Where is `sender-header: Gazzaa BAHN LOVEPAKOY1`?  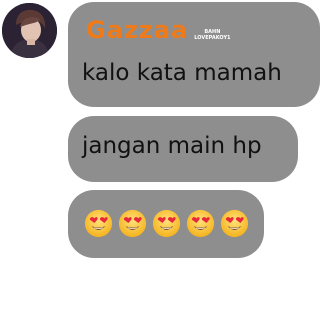
sender-header: Gazzaa BAHN LOVEPAKOY1 is located at coordinates (158, 30).